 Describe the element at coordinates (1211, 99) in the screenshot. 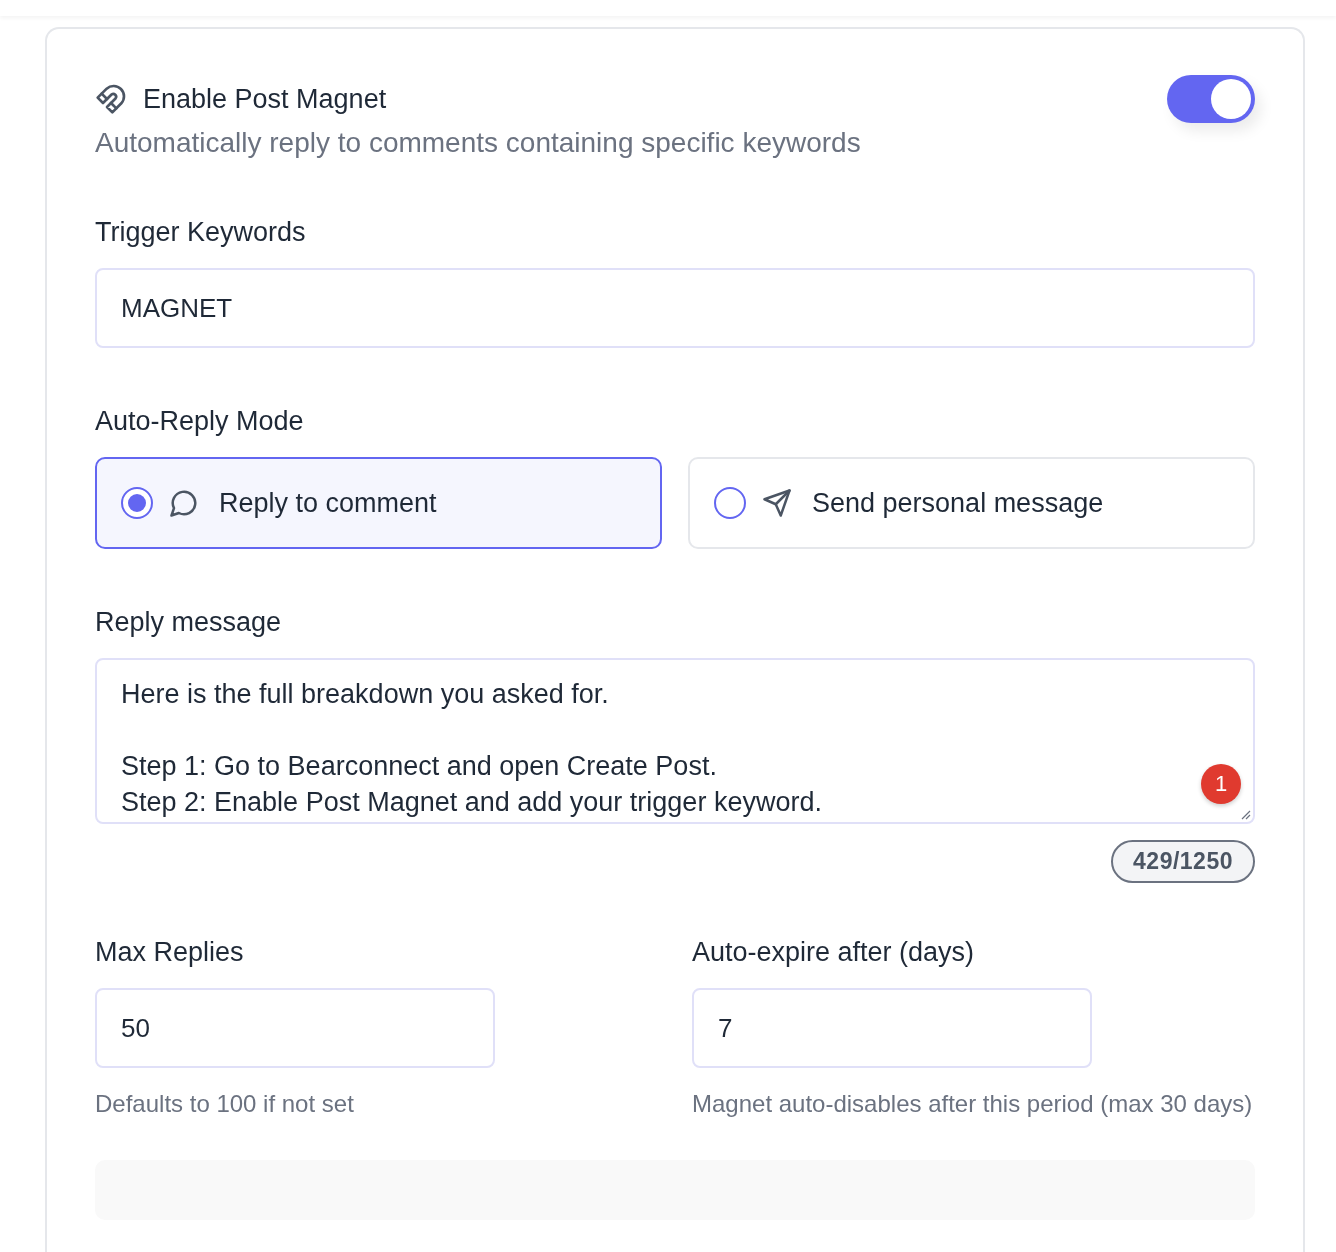

I see `toggle-switch` at that location.